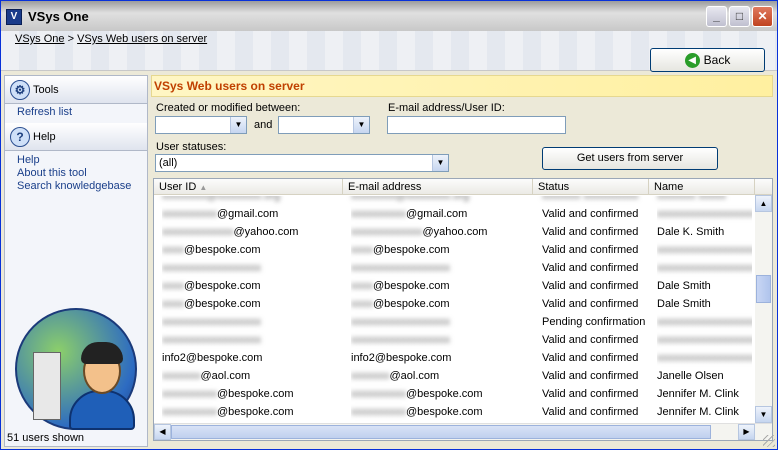 This screenshot has width=778, height=450. I want to click on table-cell-user-id: xxxxxxx@aol.com, so click(206, 376).